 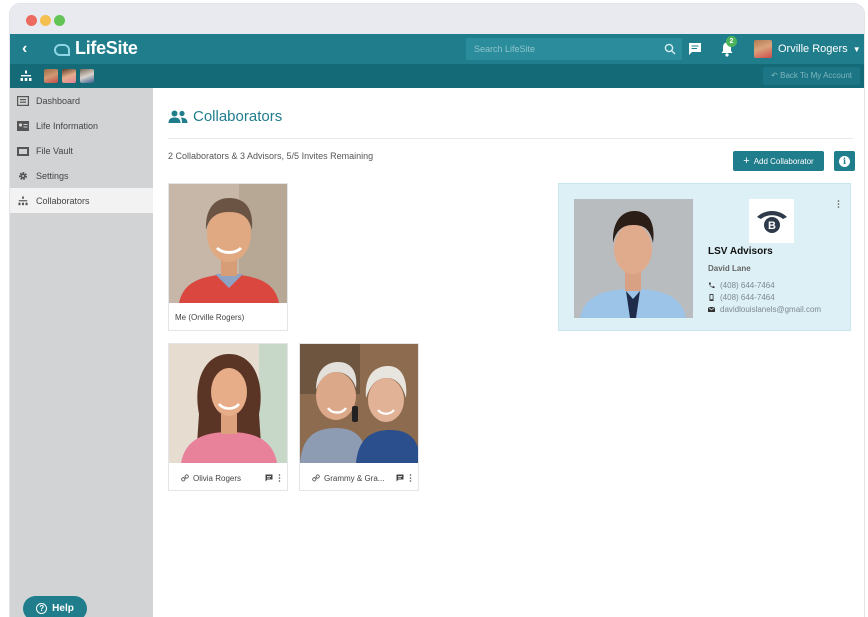 What do you see at coordinates (740, 251) in the screenshot?
I see `advisor-firm-name: LSV Advisors` at bounding box center [740, 251].